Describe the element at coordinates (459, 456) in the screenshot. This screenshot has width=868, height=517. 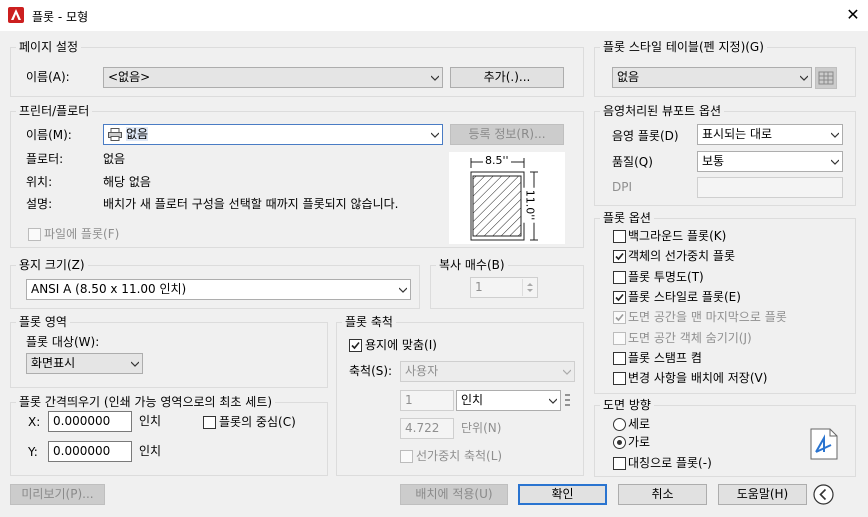
I see `scale-lineweights-label: 선가중치 축척(L)` at that location.